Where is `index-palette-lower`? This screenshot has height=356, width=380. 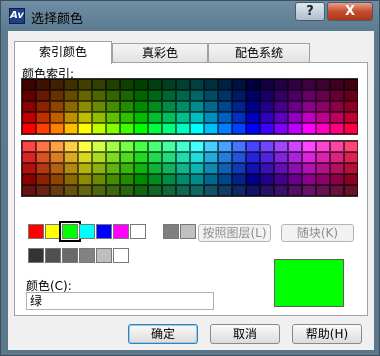
index-palette-lower is located at coordinates (189, 168).